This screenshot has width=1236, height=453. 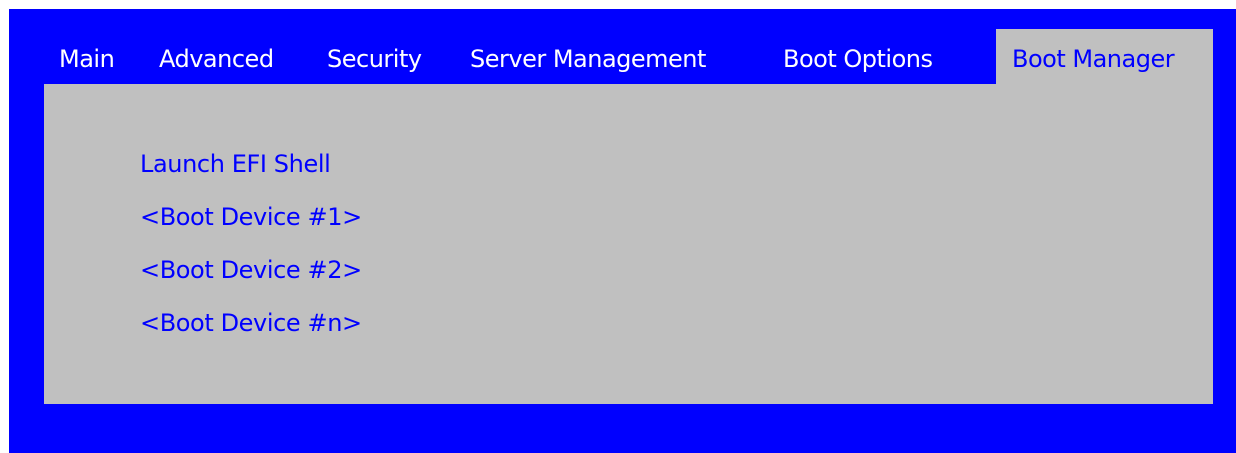 What do you see at coordinates (1104, 56) in the screenshot?
I see `tab-boot-manager: Boot Manager` at bounding box center [1104, 56].